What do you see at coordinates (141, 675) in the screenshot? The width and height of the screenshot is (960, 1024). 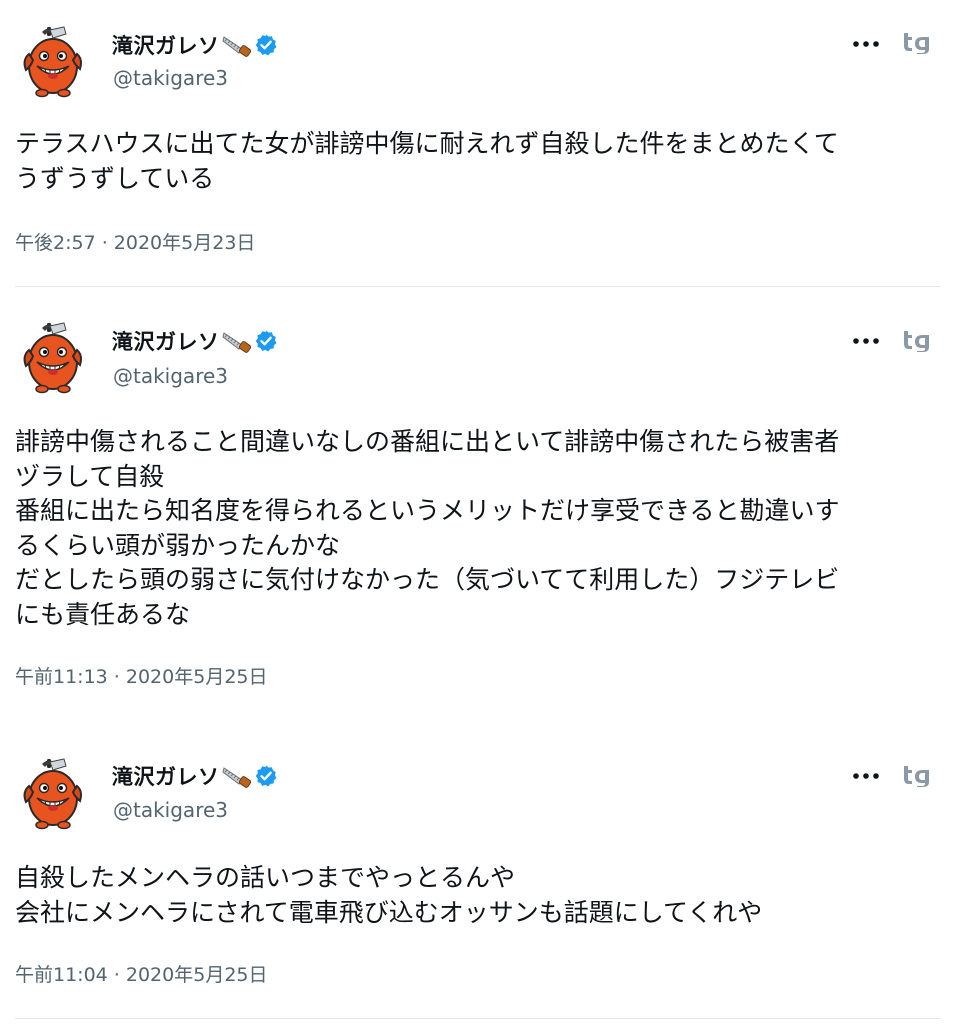 I see `tweet-timestamp: 午前11:13 · 2020年5月25日` at bounding box center [141, 675].